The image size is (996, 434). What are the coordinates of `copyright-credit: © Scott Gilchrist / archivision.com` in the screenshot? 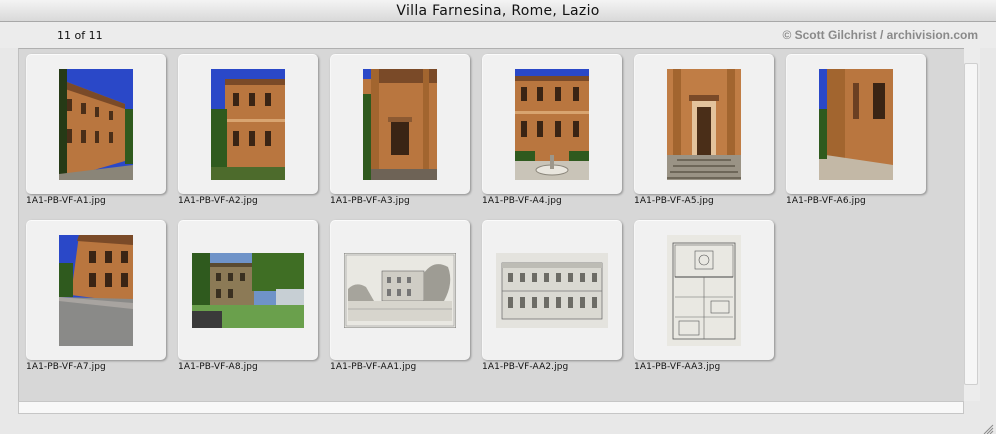 It's located at (880, 35).